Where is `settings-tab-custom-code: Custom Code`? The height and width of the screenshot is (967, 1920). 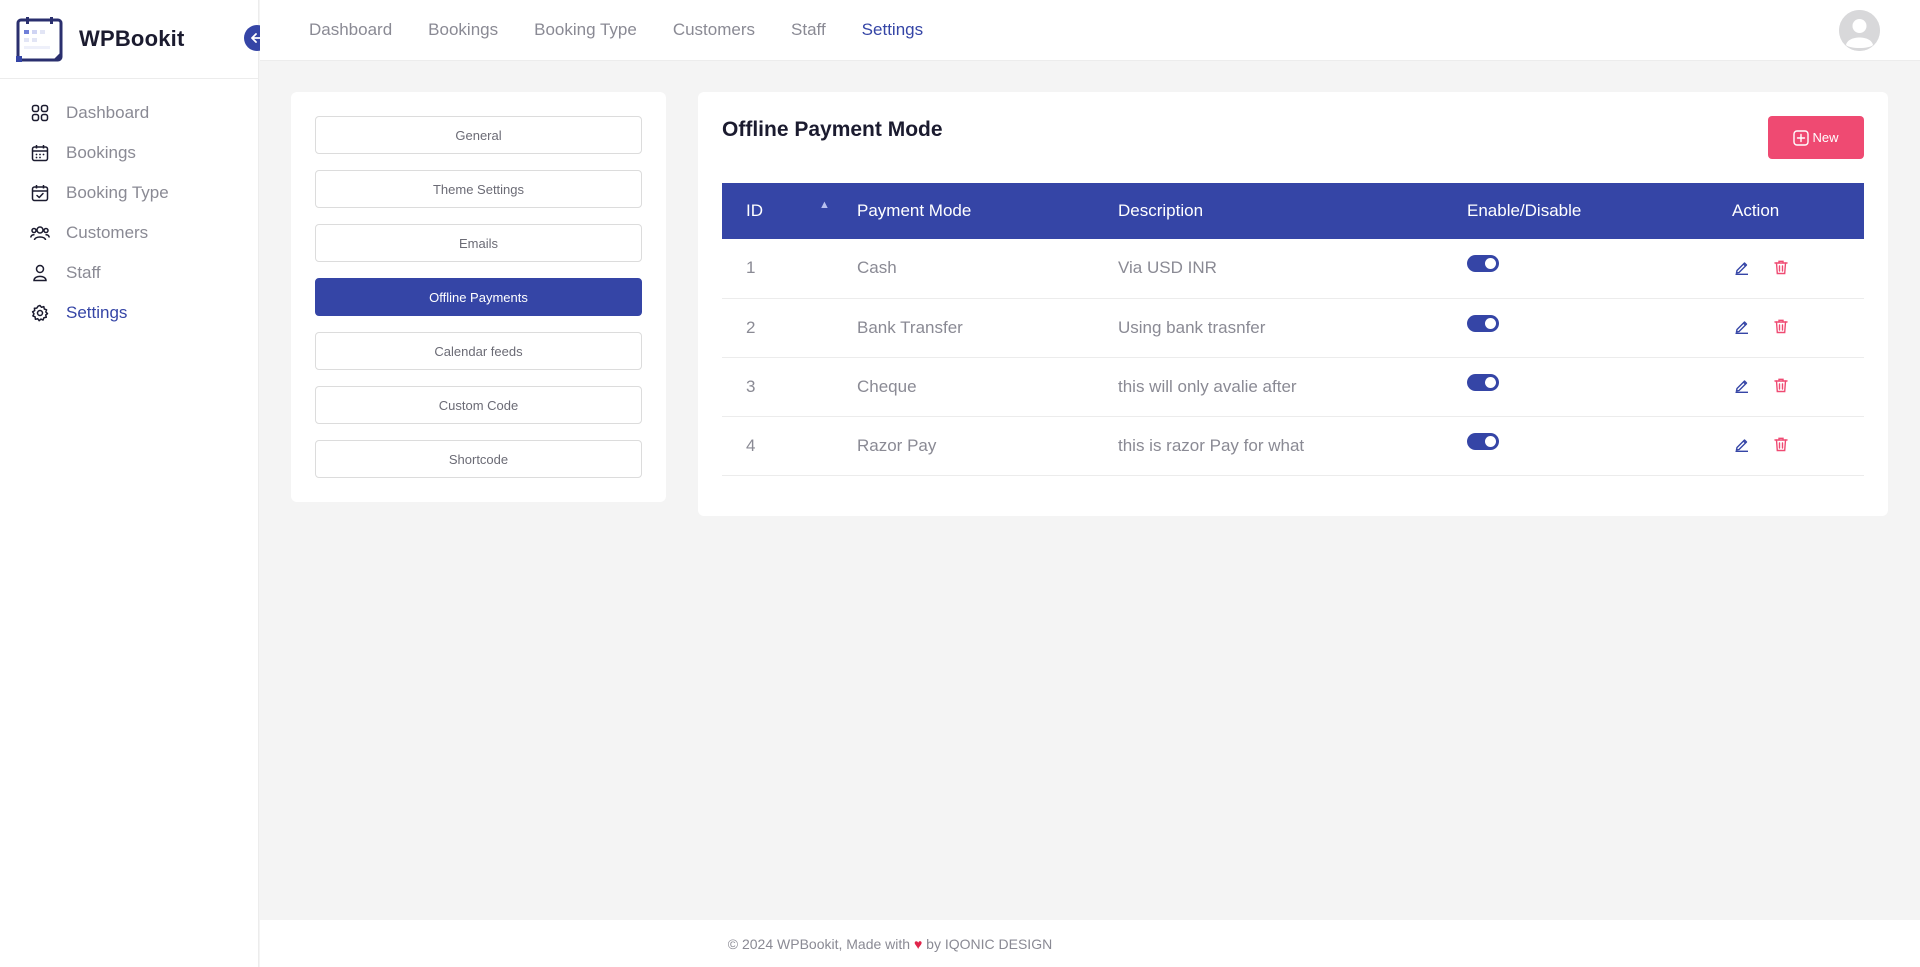
settings-tab-custom-code: Custom Code is located at coordinates (478, 405).